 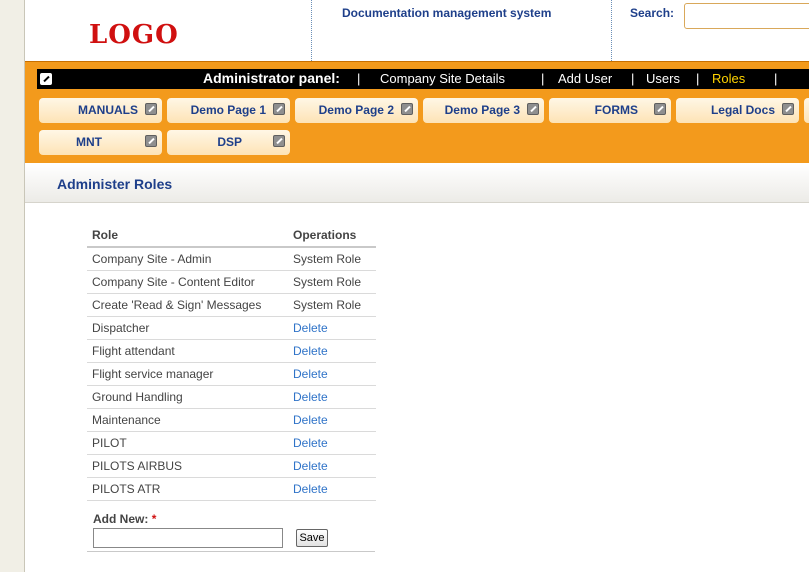 What do you see at coordinates (188, 538) in the screenshot?
I see `add-new-role-input` at bounding box center [188, 538].